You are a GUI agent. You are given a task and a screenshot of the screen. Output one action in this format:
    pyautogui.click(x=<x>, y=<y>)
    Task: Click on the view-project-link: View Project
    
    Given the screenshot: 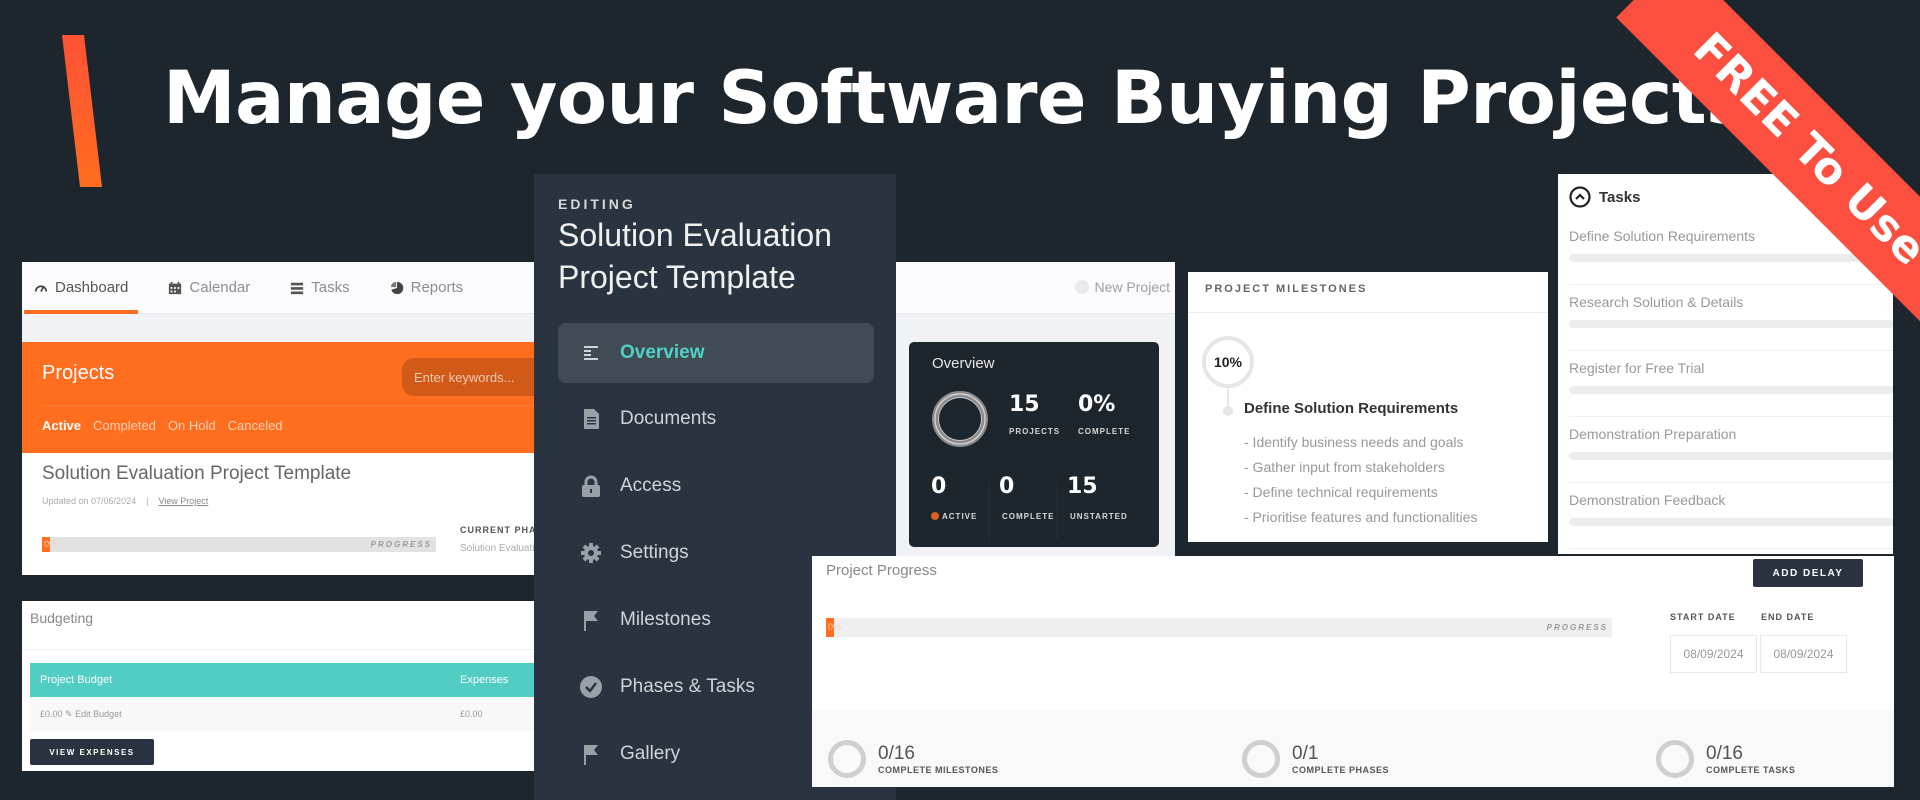 What is the action you would take?
    pyautogui.click(x=183, y=501)
    